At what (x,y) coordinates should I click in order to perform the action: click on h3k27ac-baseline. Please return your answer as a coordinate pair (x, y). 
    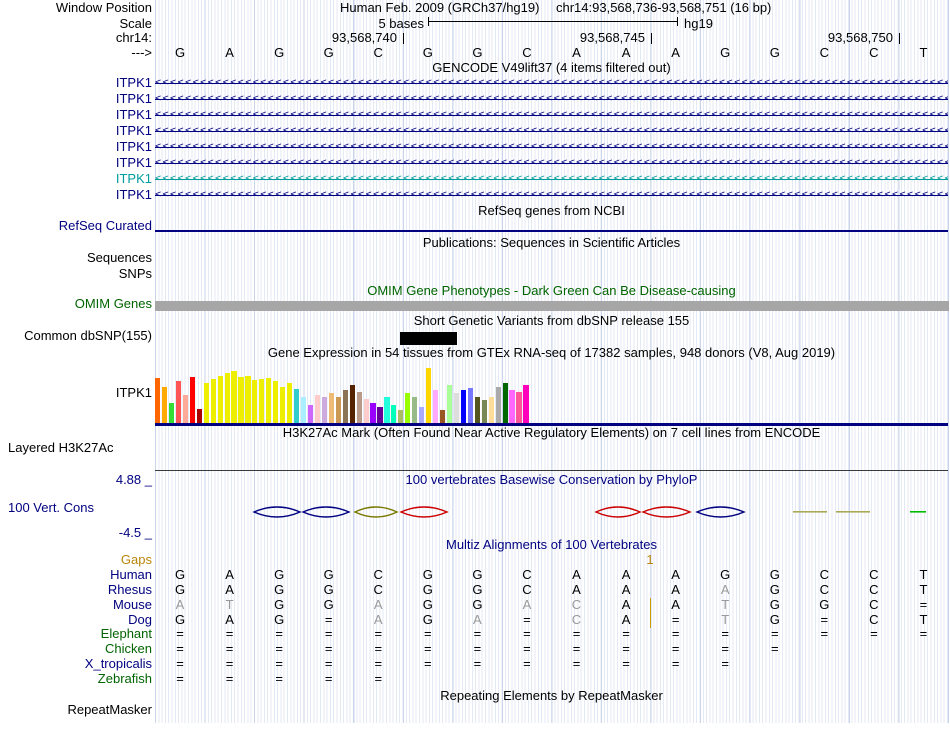
    Looking at the image, I should click on (551, 470).